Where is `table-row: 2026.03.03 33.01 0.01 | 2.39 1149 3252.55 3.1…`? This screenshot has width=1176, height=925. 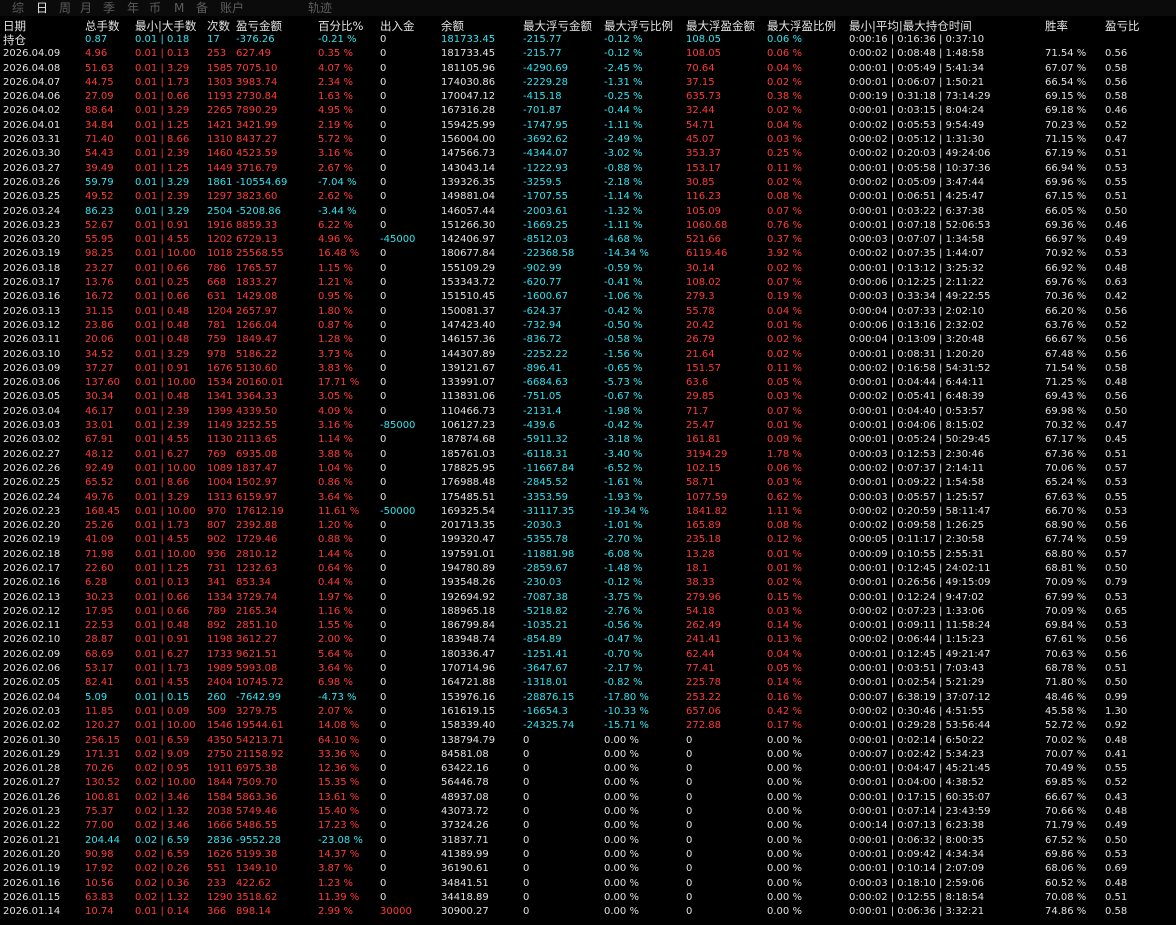
table-row: 2026.03.03 33.01 0.01 | 2.39 1149 3252.55 3.1… is located at coordinates (588, 426).